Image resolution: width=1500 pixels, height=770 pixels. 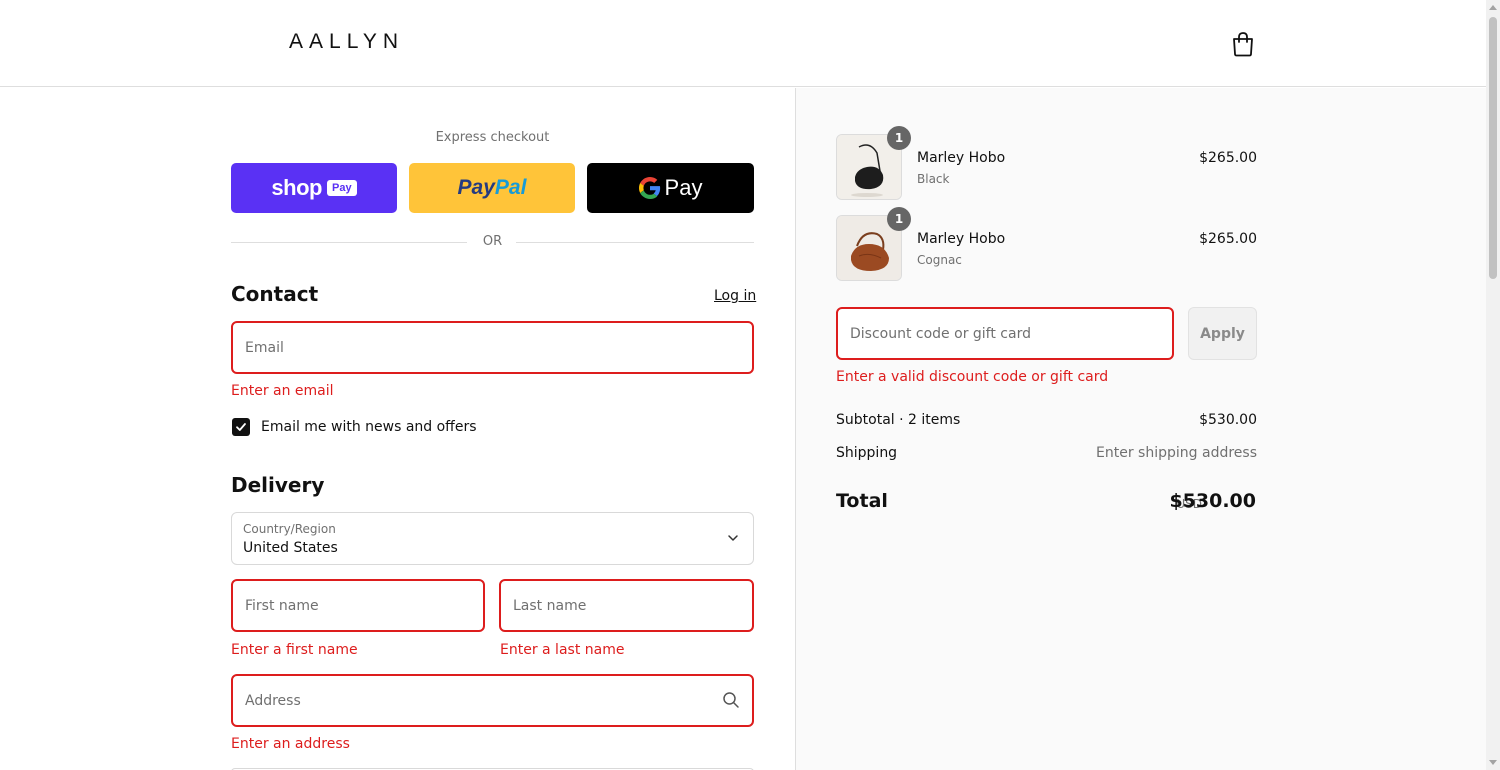 I want to click on item-variant: Black, so click(x=933, y=179).